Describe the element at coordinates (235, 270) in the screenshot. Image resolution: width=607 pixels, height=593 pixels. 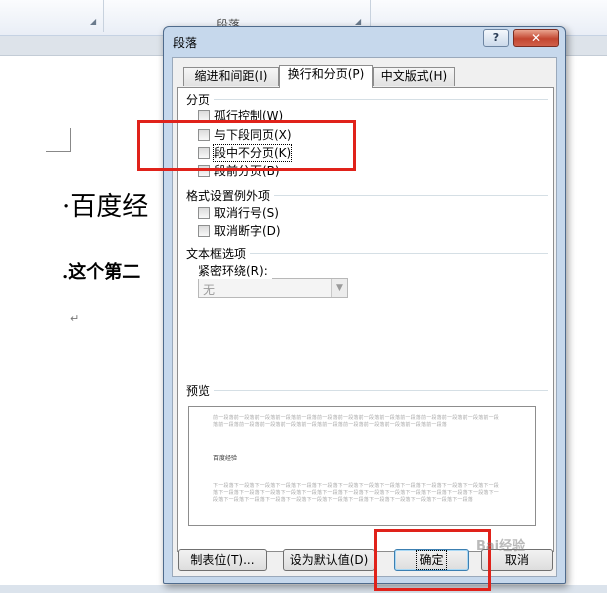
I see `tight-wrap-label: 紧密环绕(R):` at that location.